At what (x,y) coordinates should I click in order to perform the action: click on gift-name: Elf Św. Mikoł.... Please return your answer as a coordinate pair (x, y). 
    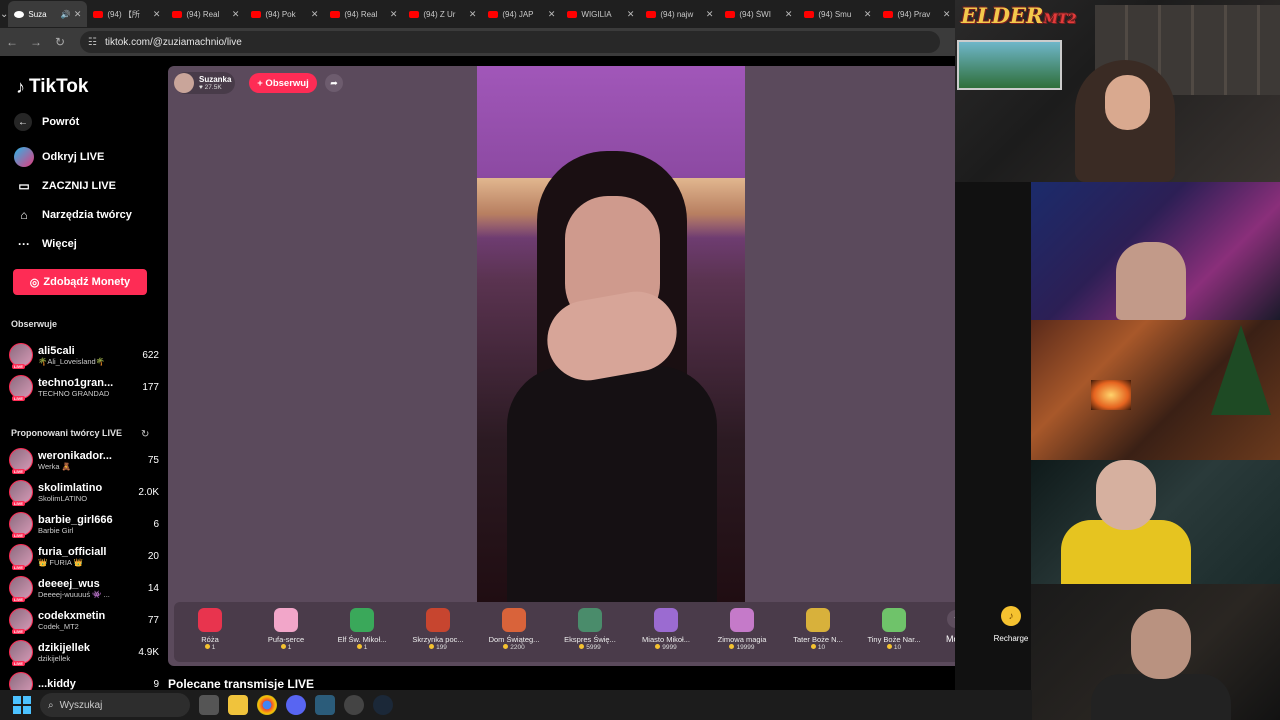
    Looking at the image, I should click on (362, 639).